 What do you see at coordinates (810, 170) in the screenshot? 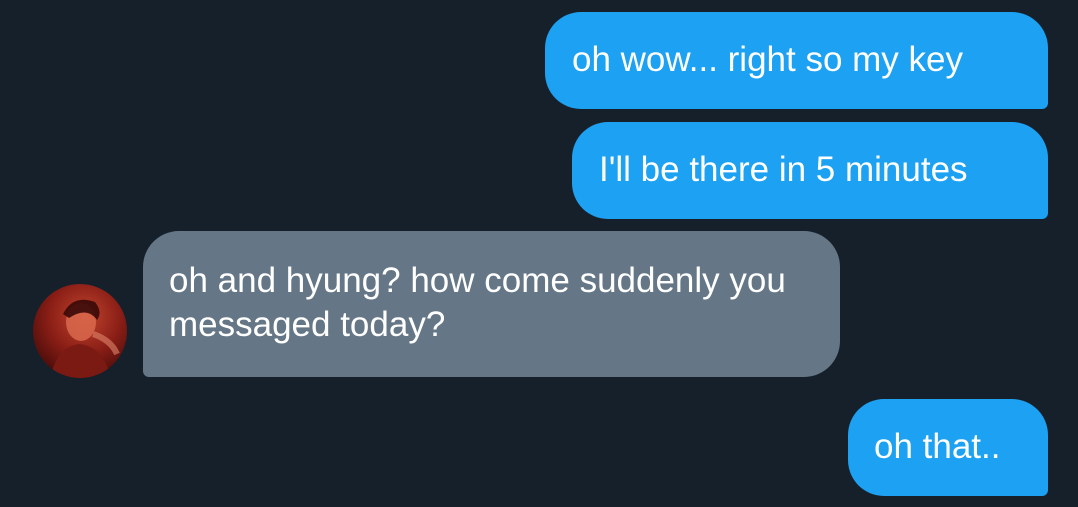
I see `sent-message-bubble: I'll be there in 5 minutes` at bounding box center [810, 170].